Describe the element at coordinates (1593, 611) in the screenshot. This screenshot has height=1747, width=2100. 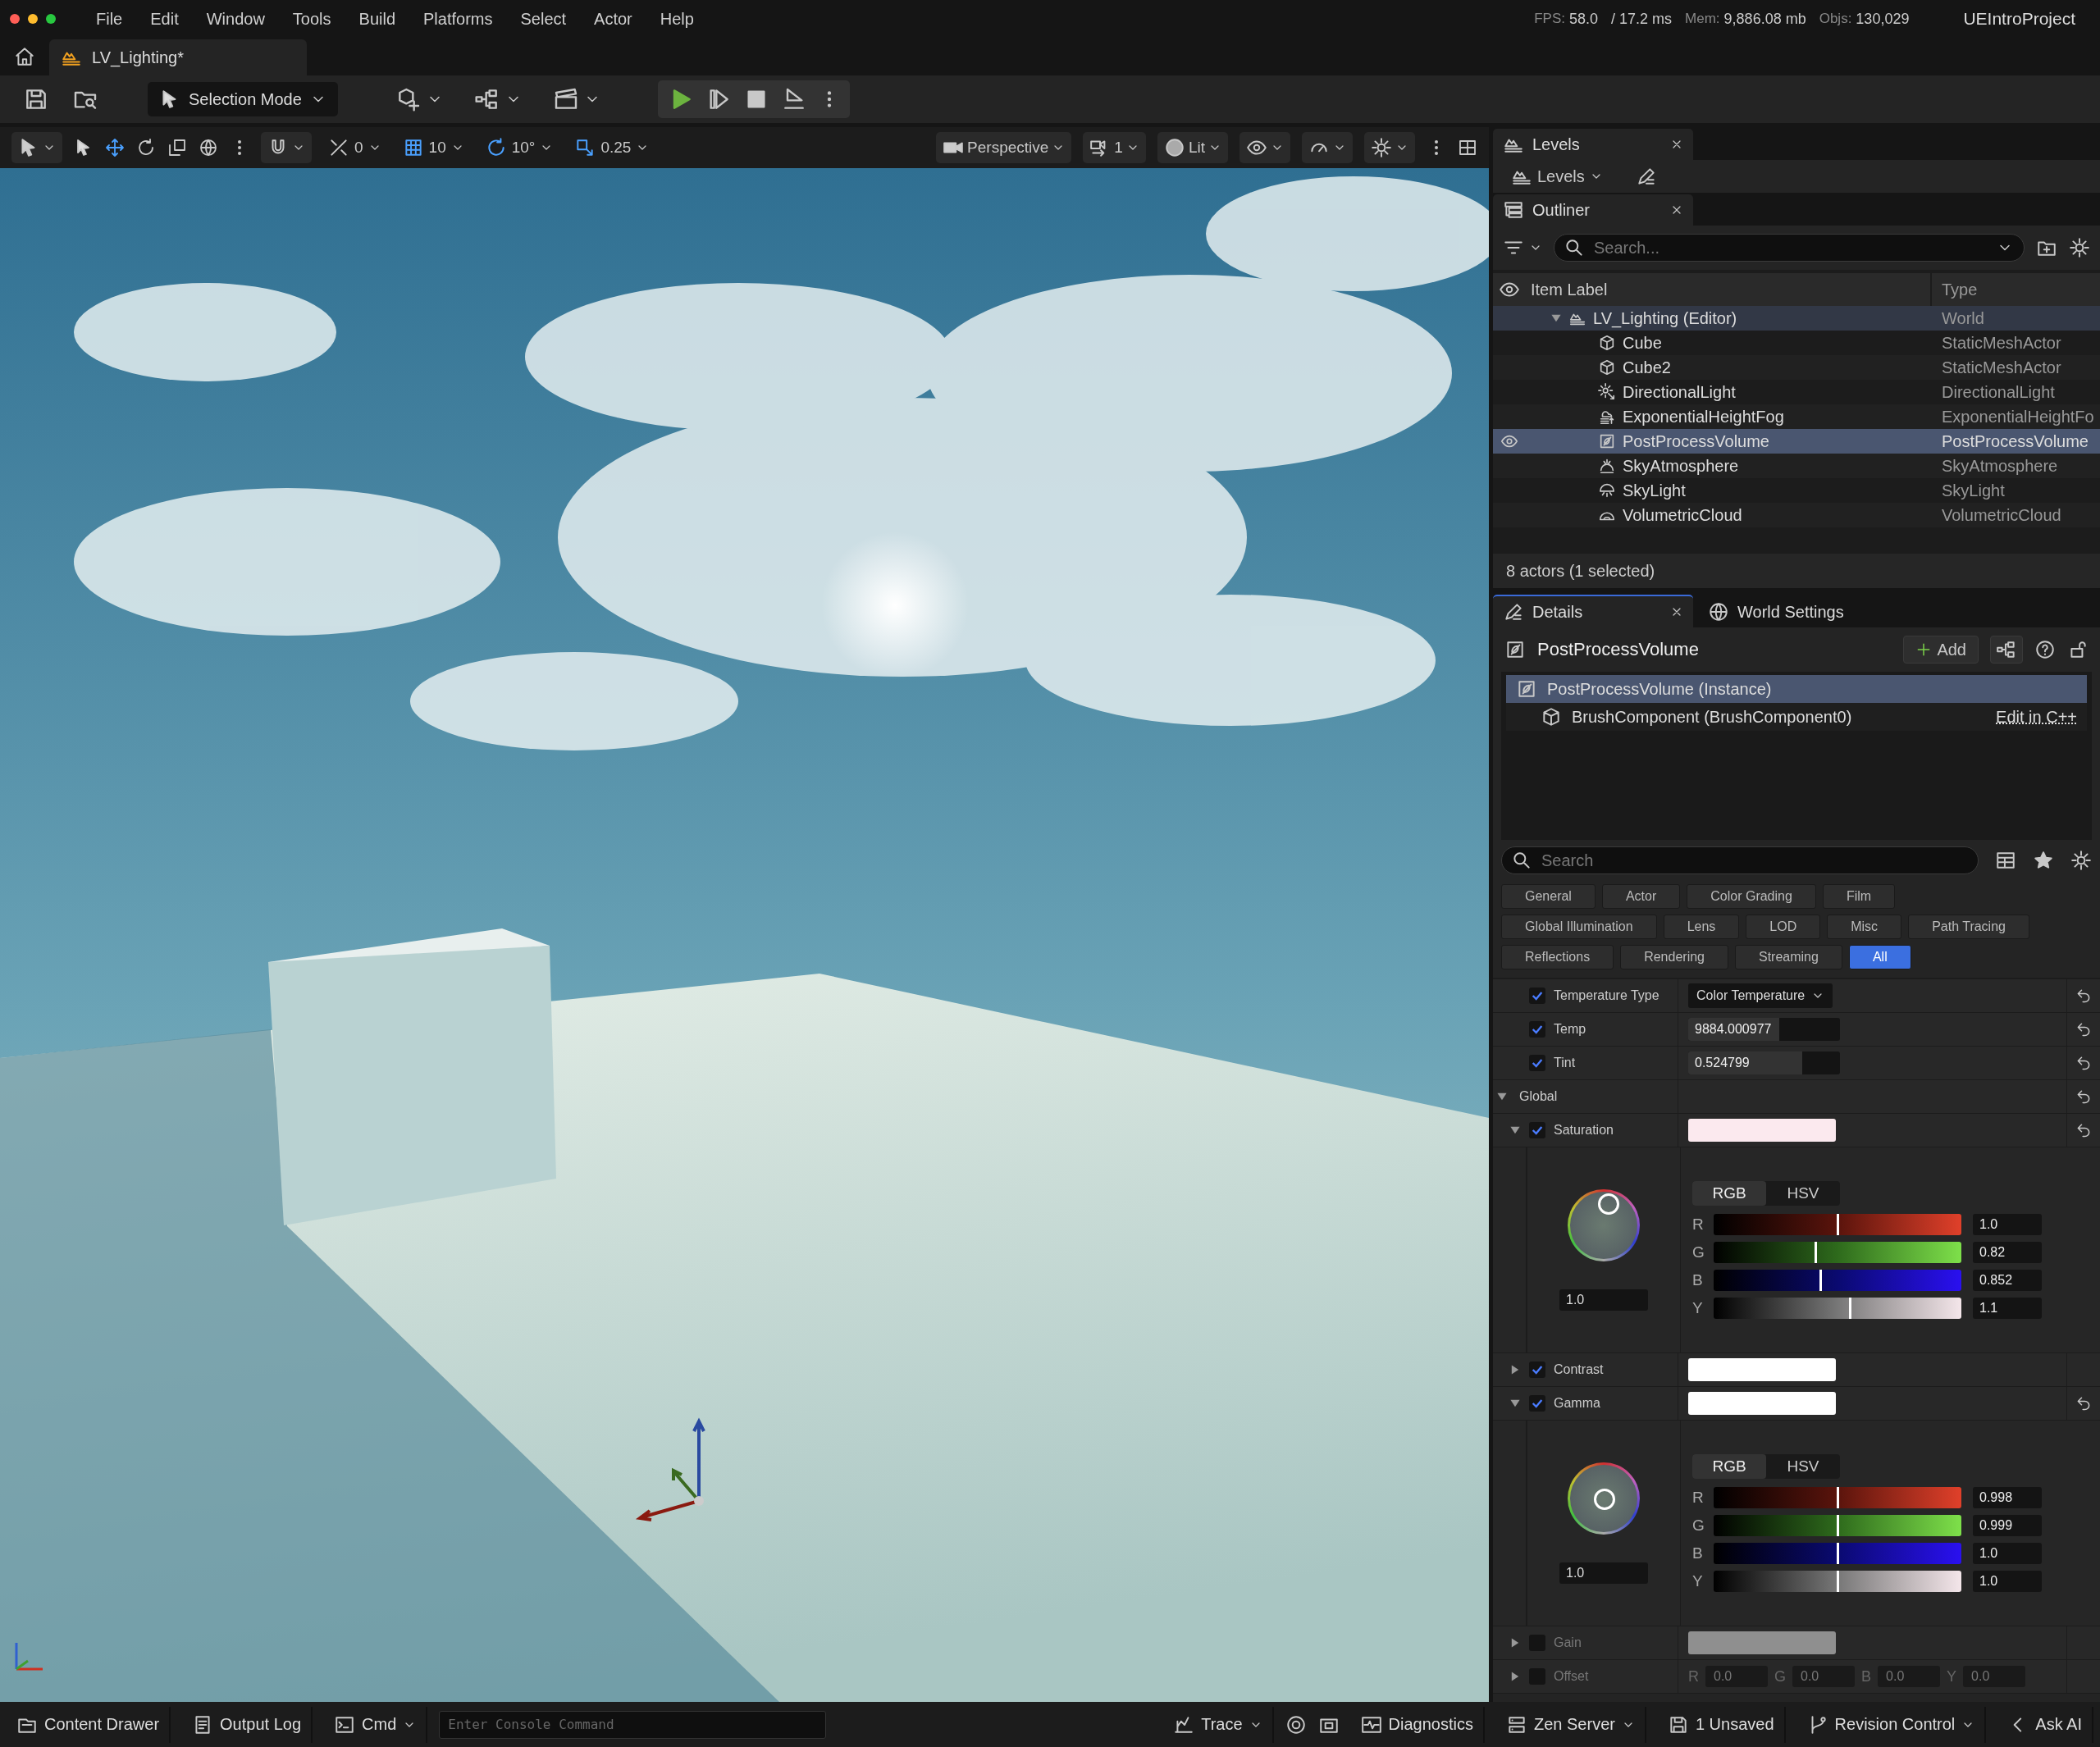
I see `details-tab: Details` at that location.